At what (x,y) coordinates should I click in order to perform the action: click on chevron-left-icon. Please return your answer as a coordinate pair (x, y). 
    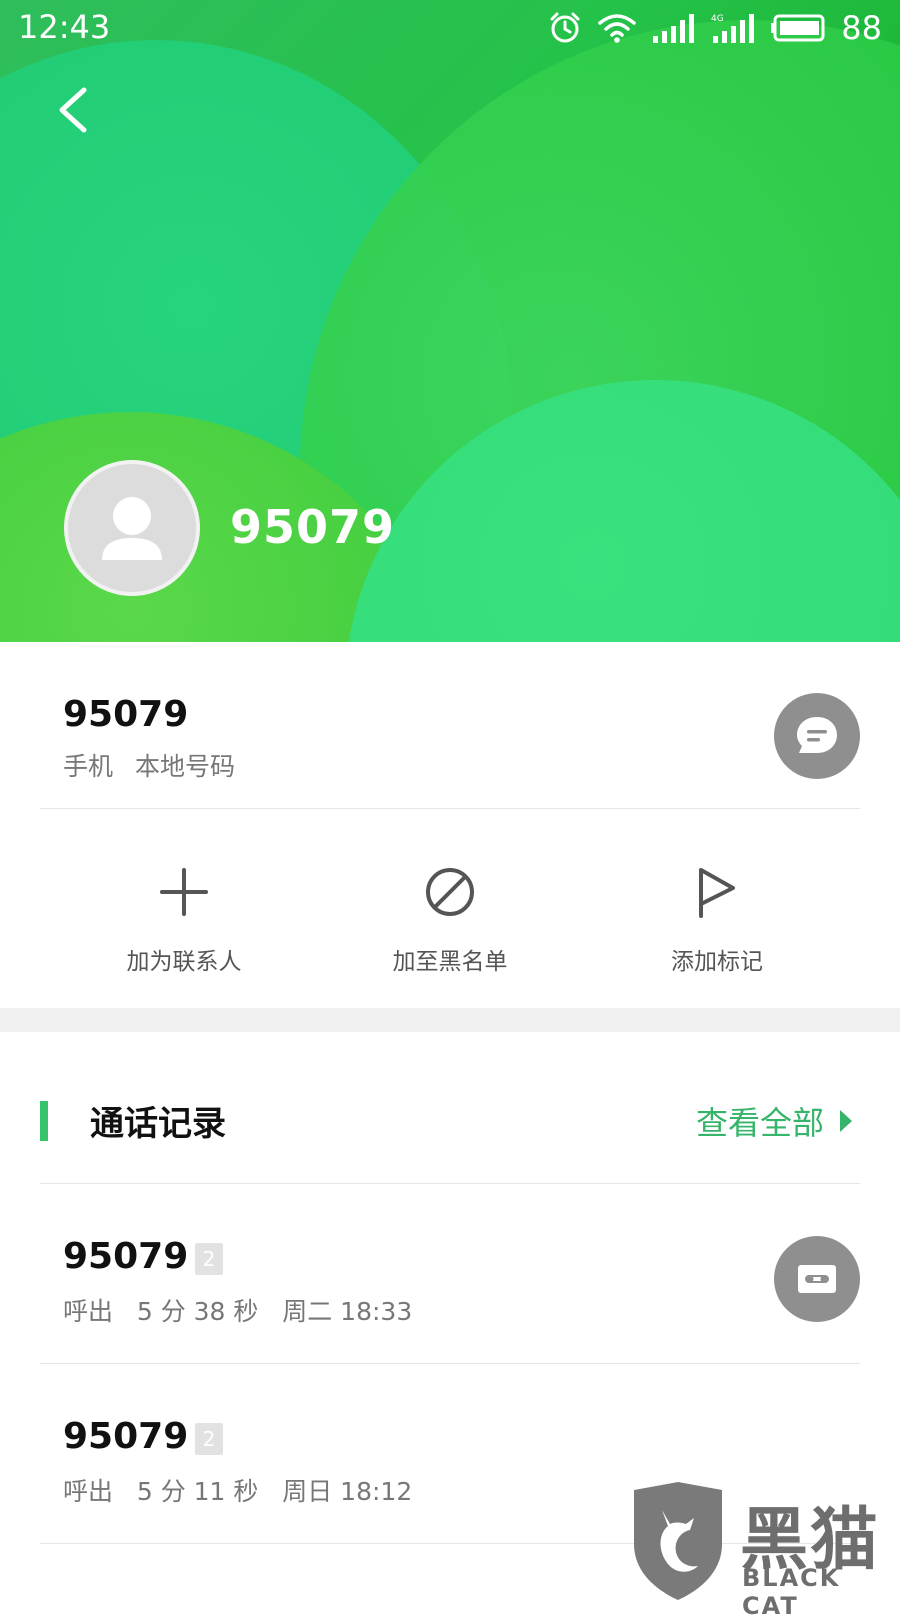
    Looking at the image, I should click on (73, 110).